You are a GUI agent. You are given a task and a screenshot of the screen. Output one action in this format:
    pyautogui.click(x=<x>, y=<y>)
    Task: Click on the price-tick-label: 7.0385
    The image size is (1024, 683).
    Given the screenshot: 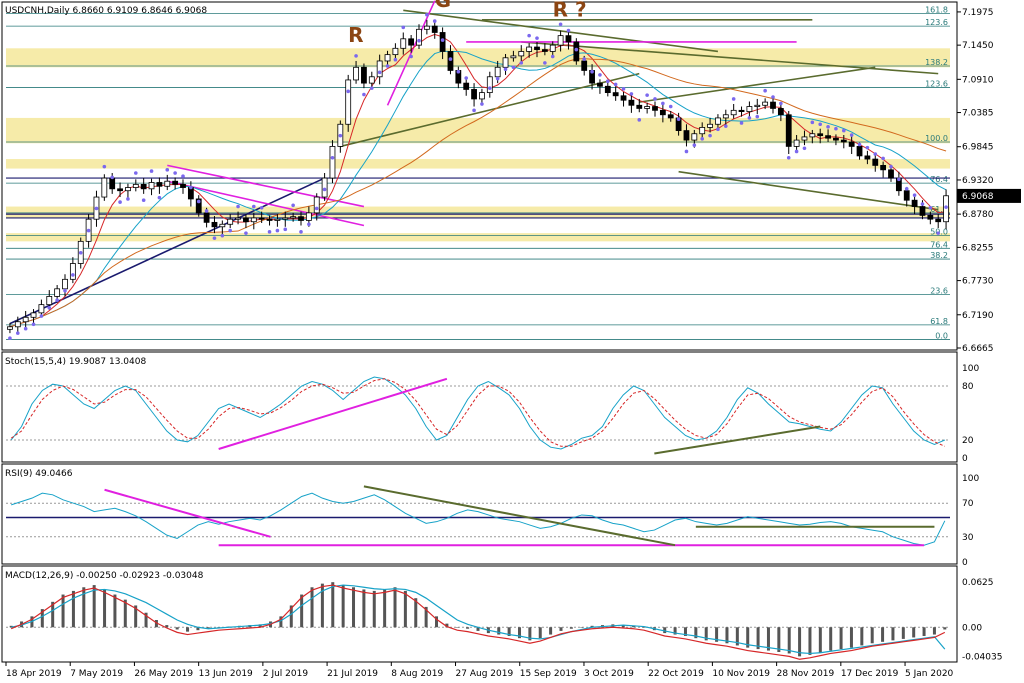 What is the action you would take?
    pyautogui.click(x=978, y=114)
    